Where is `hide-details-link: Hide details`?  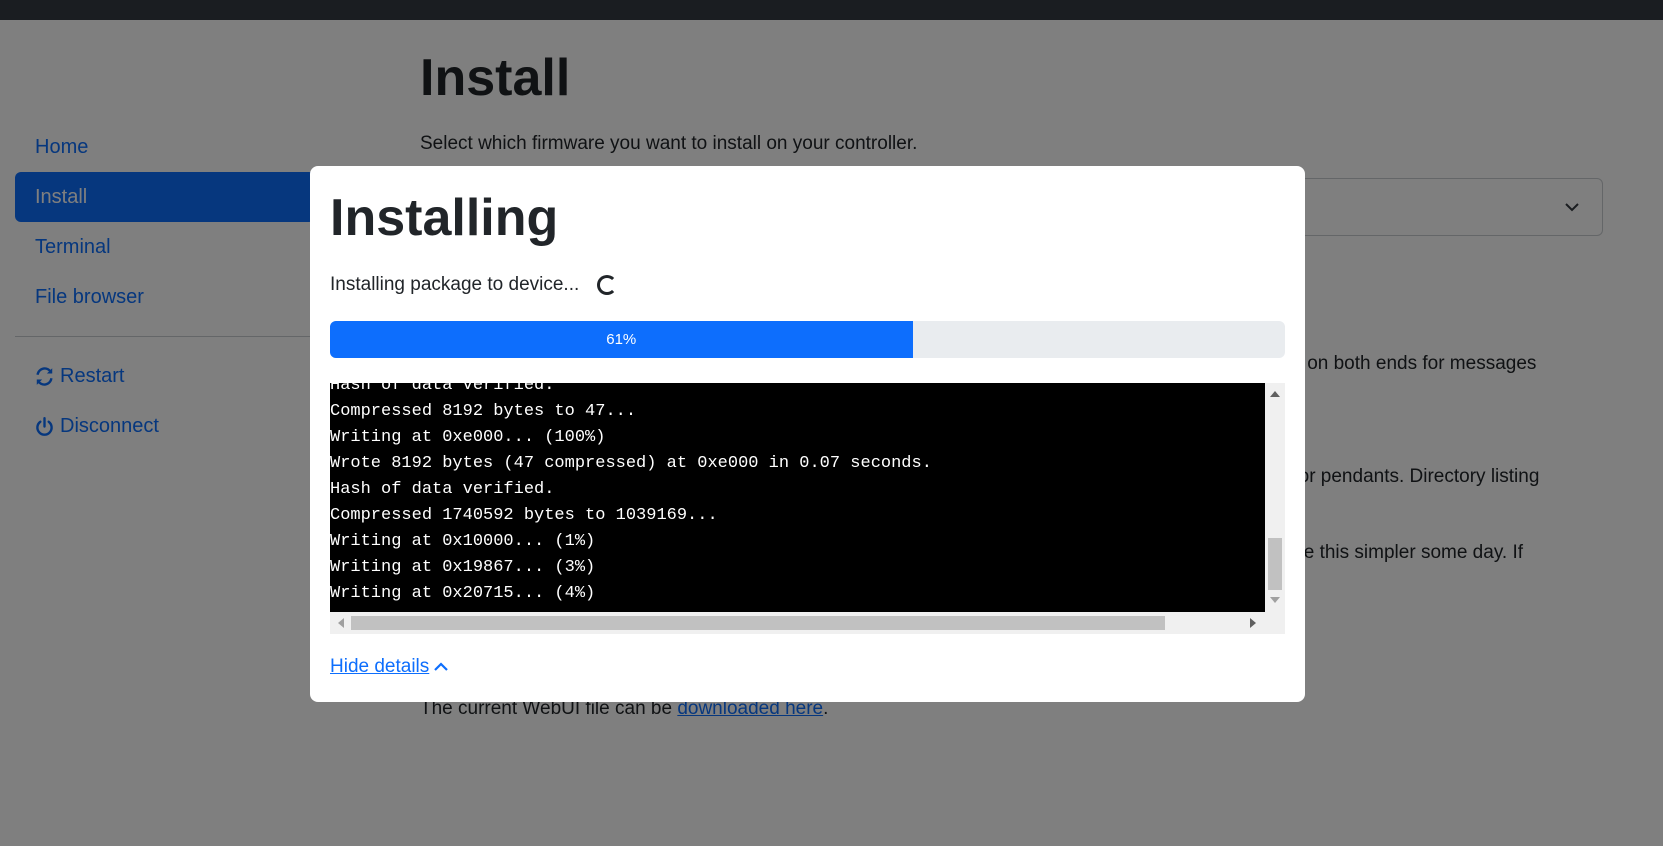 hide-details-link: Hide details is located at coordinates (389, 667).